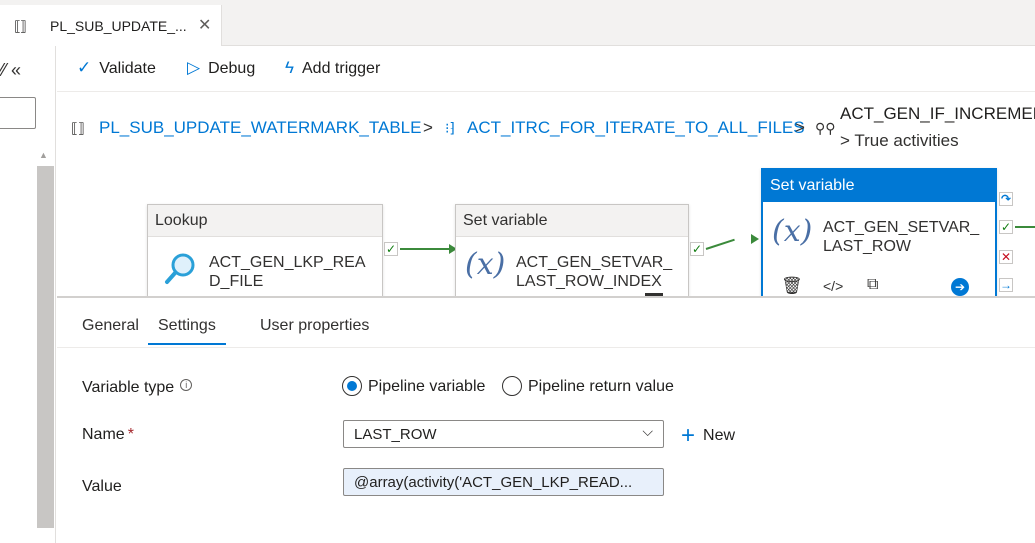 The height and width of the screenshot is (543, 1035). I want to click on value-label: Value, so click(102, 486).